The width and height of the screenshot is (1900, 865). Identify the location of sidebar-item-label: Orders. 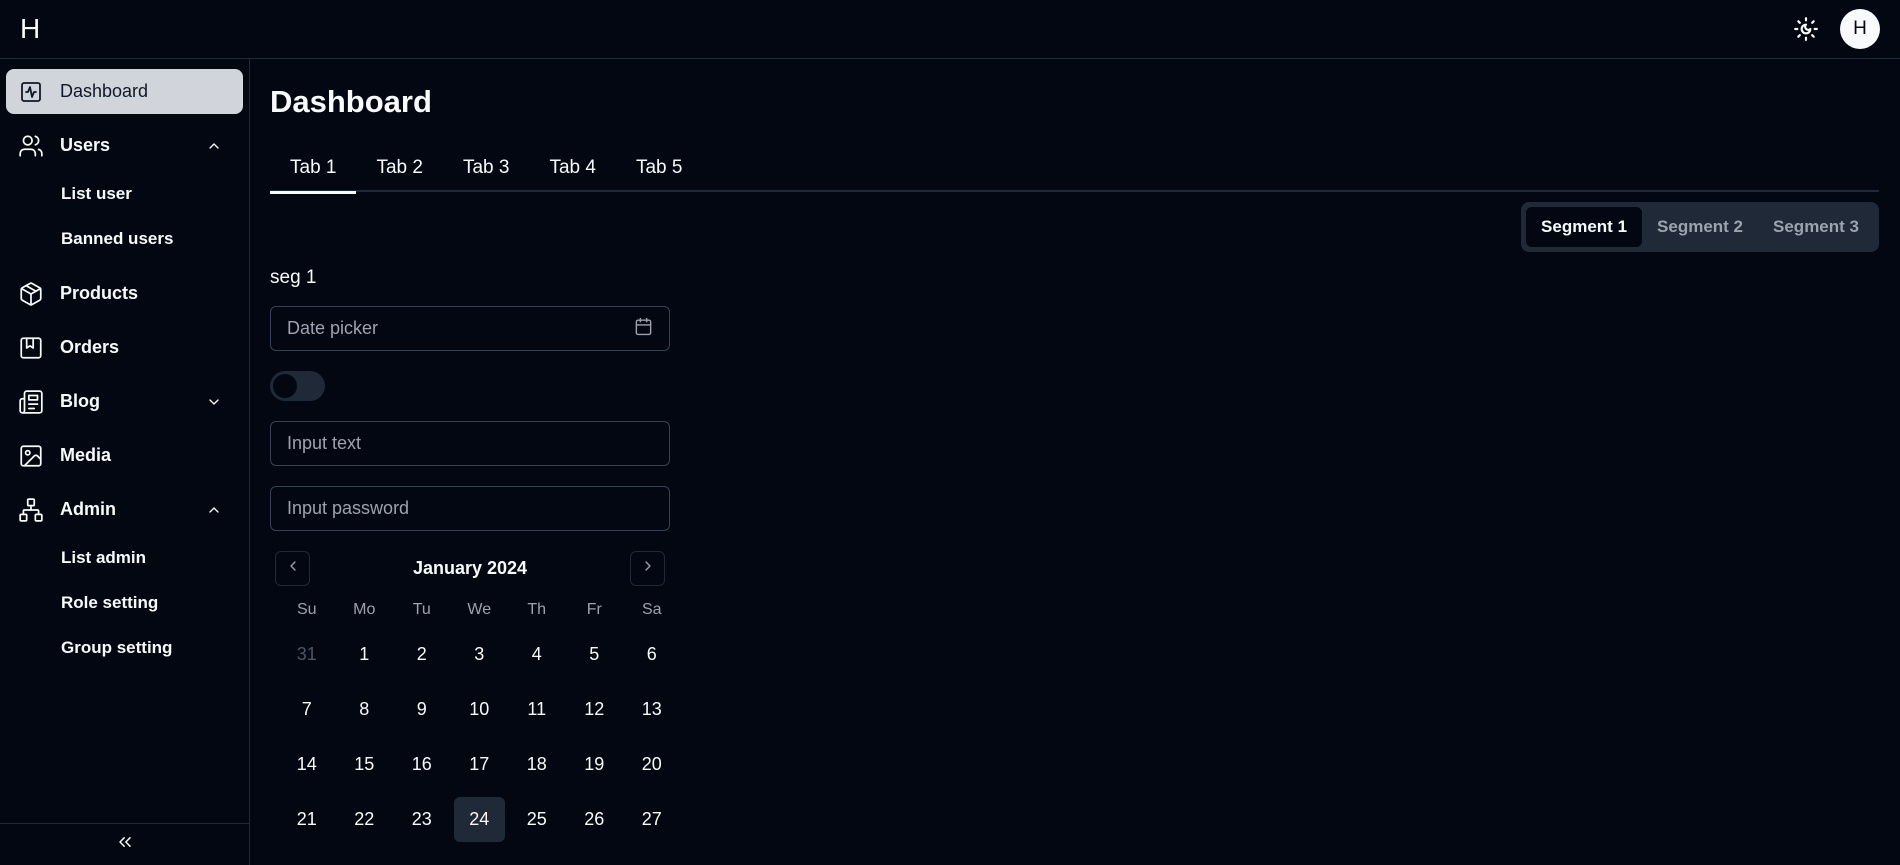
(90, 347).